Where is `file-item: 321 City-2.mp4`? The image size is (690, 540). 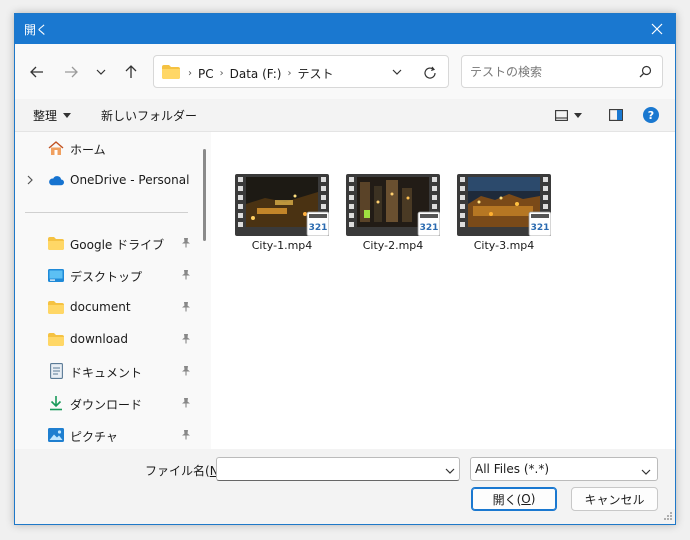
file-item: 321 City-2.mp4 is located at coordinates (391, 214).